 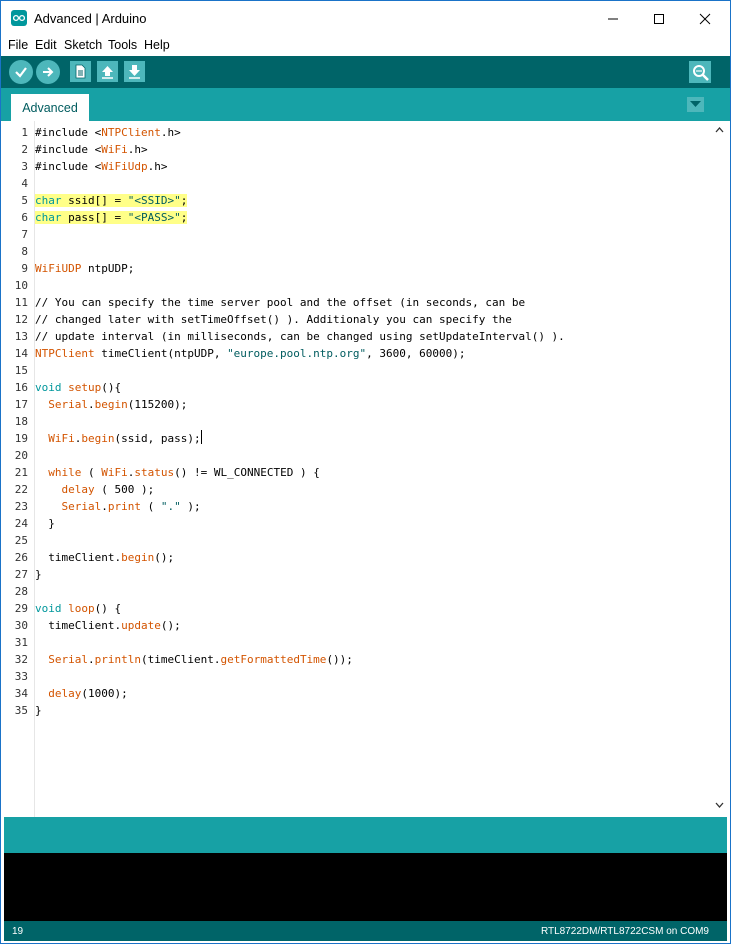 I want to click on upload-button, so click(x=48, y=72).